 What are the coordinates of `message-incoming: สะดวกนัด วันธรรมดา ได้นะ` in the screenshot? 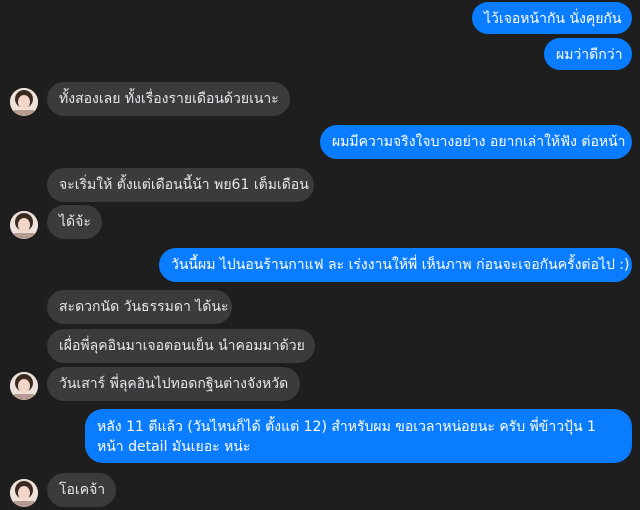 It's located at (139, 307).